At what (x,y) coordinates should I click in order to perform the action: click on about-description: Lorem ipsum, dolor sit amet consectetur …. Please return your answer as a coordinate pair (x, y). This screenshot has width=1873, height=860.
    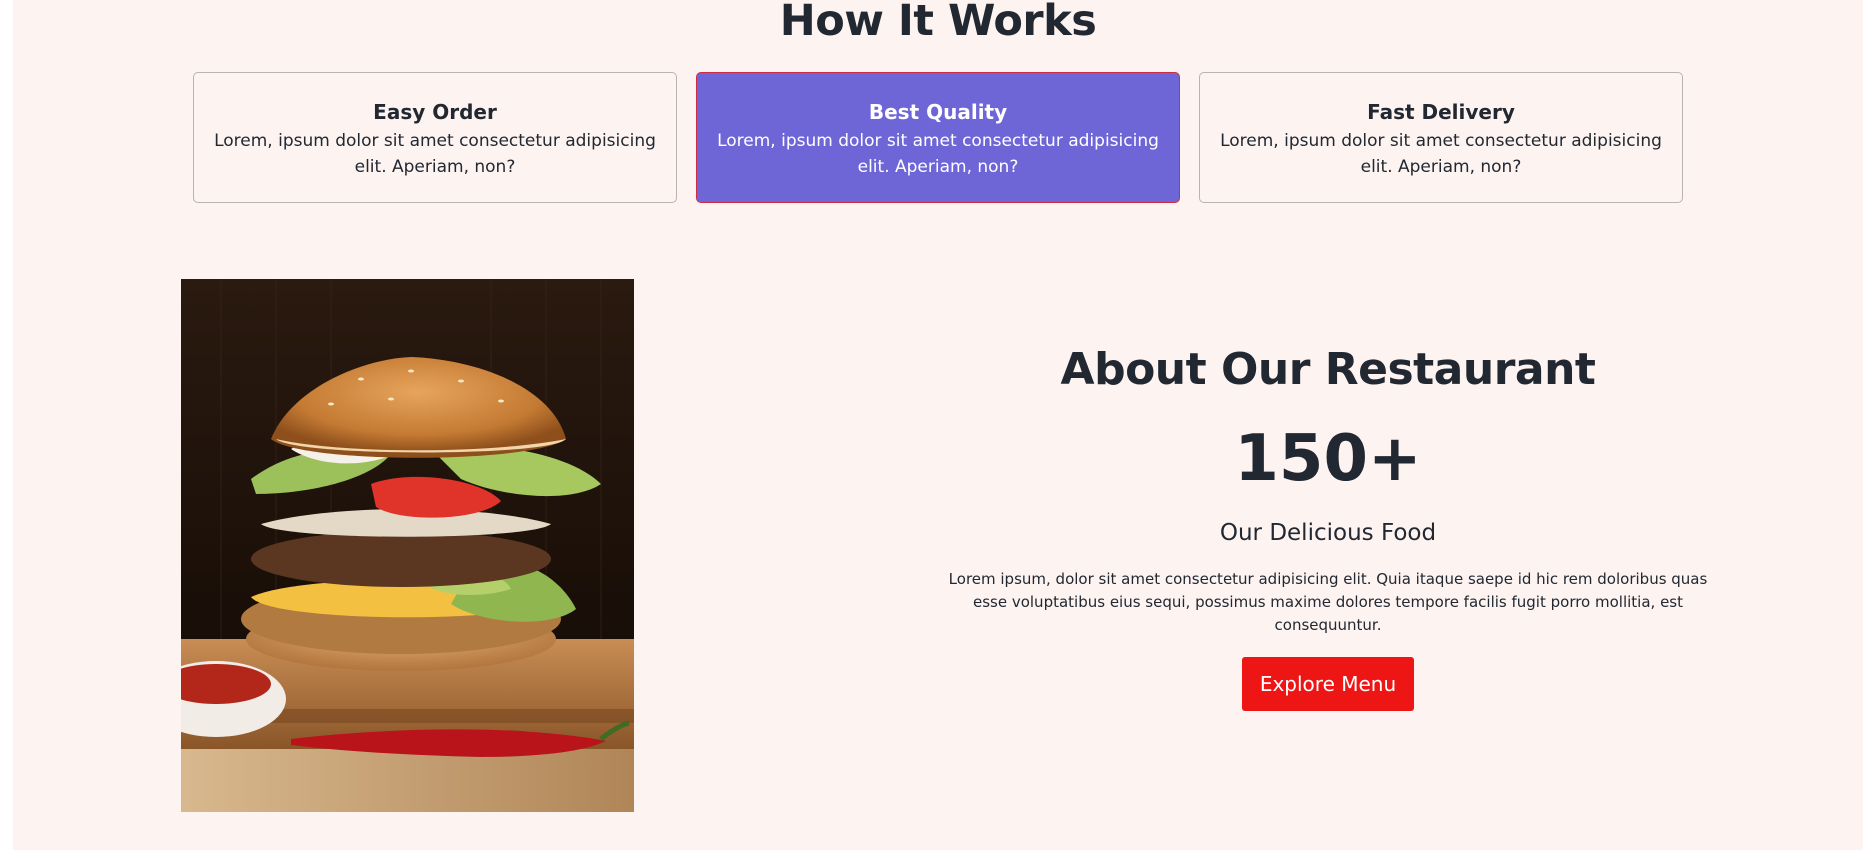
    Looking at the image, I should click on (1328, 602).